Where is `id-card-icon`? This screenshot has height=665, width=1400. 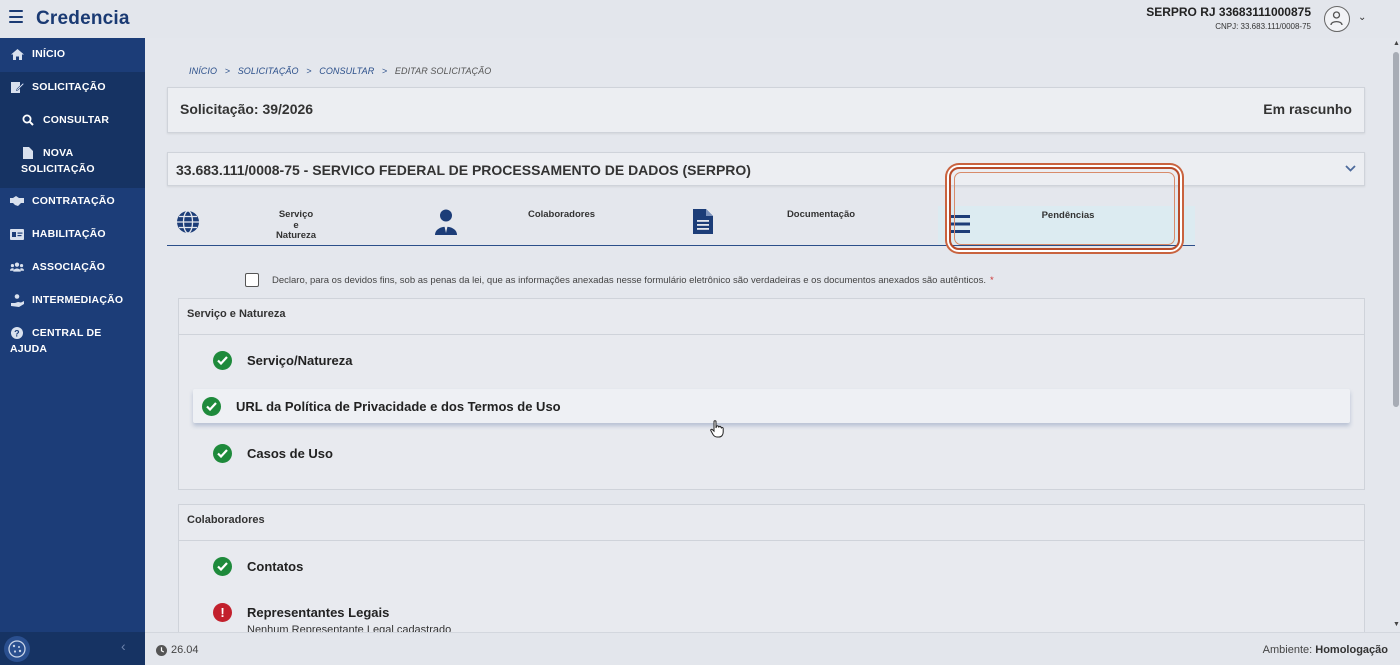 id-card-icon is located at coordinates (17, 234).